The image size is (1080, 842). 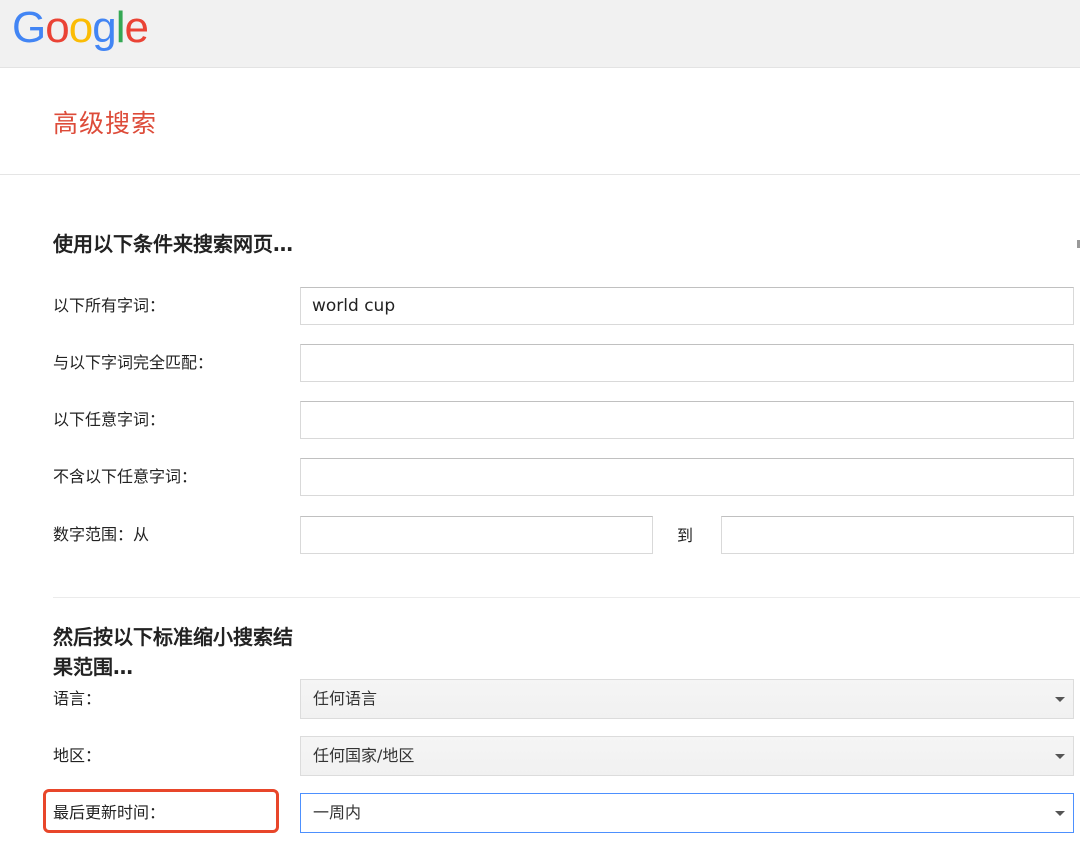 What do you see at coordinates (687, 813) in the screenshot?
I see `last-update-select: 一周内` at bounding box center [687, 813].